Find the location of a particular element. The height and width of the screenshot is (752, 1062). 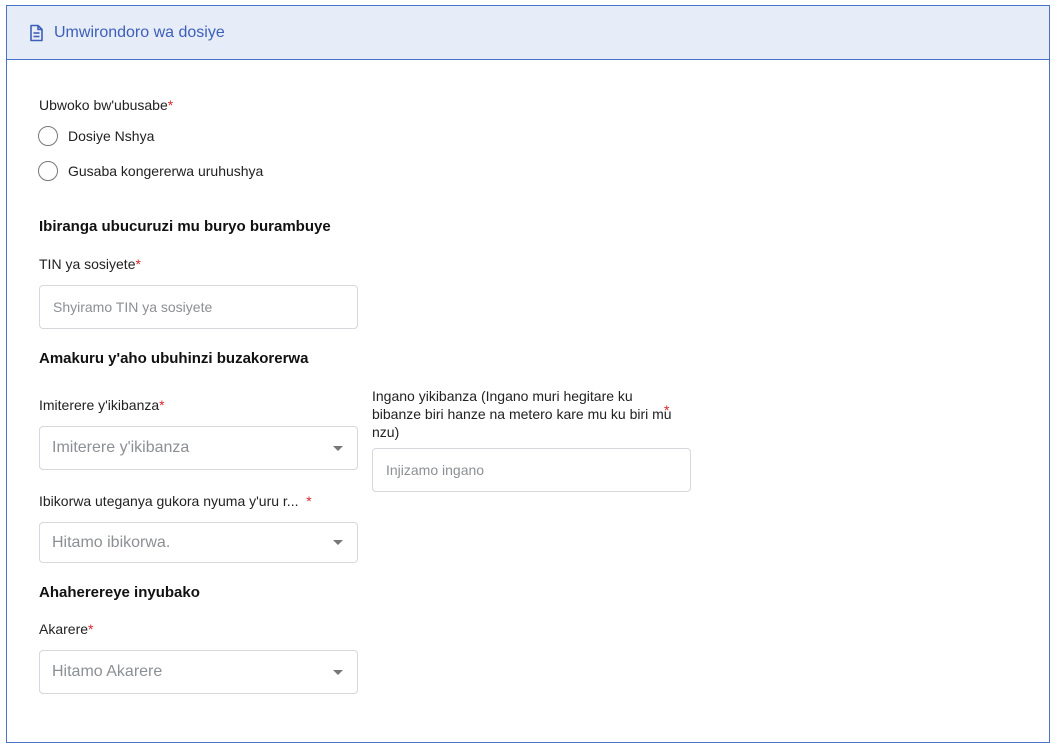

radio-label-renewal: Gusaba kongererwa uruhushya is located at coordinates (166, 171).